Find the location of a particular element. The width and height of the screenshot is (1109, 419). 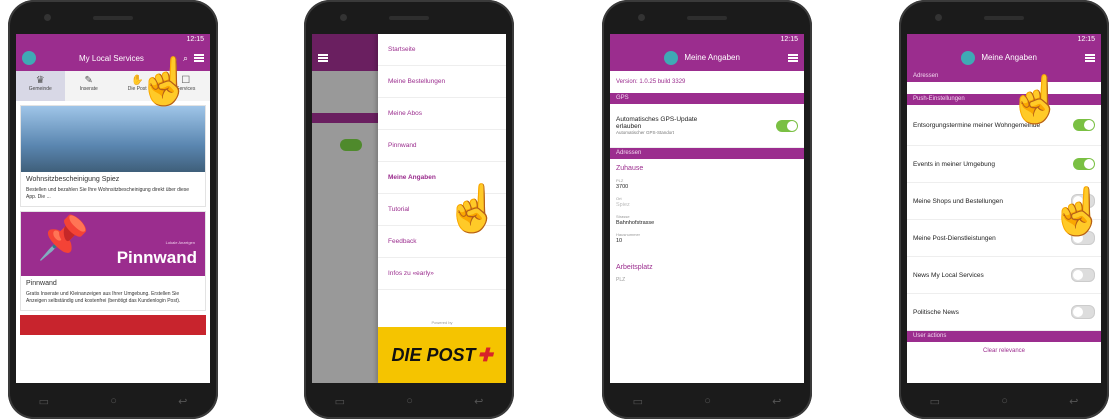

field-label: Ort is located at coordinates (619, 198).